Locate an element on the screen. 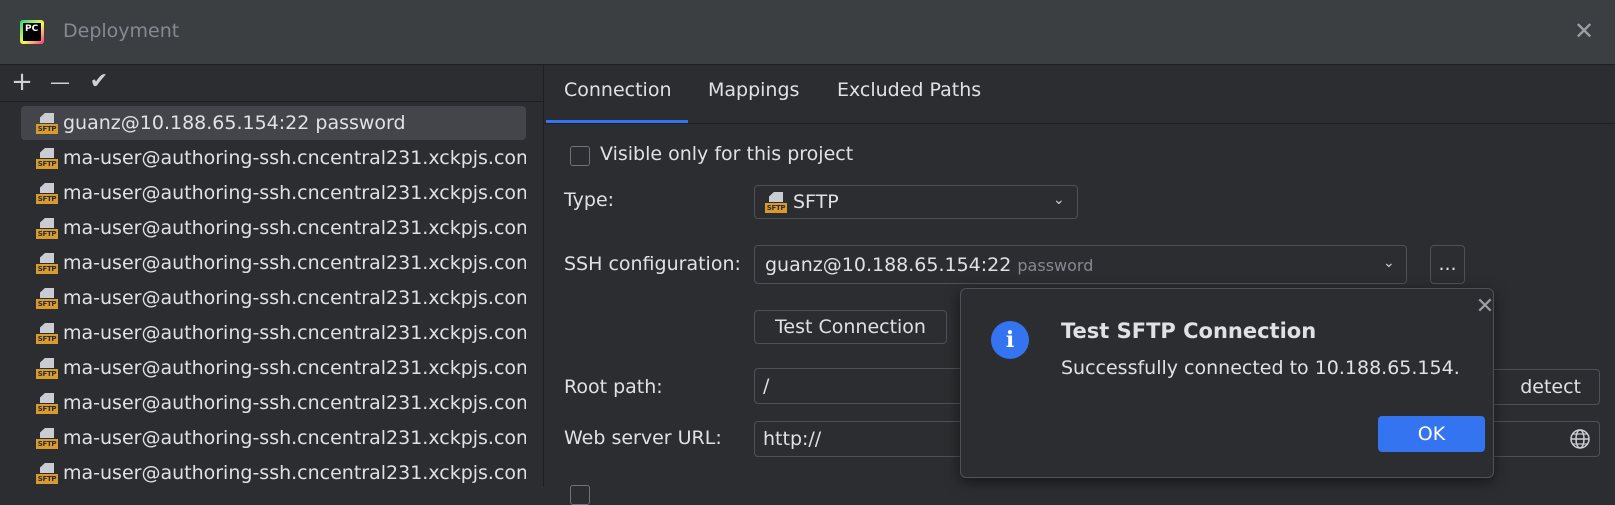 The image size is (1615, 505). server-label: guanz@10.188.65.154:22 password is located at coordinates (234, 123).